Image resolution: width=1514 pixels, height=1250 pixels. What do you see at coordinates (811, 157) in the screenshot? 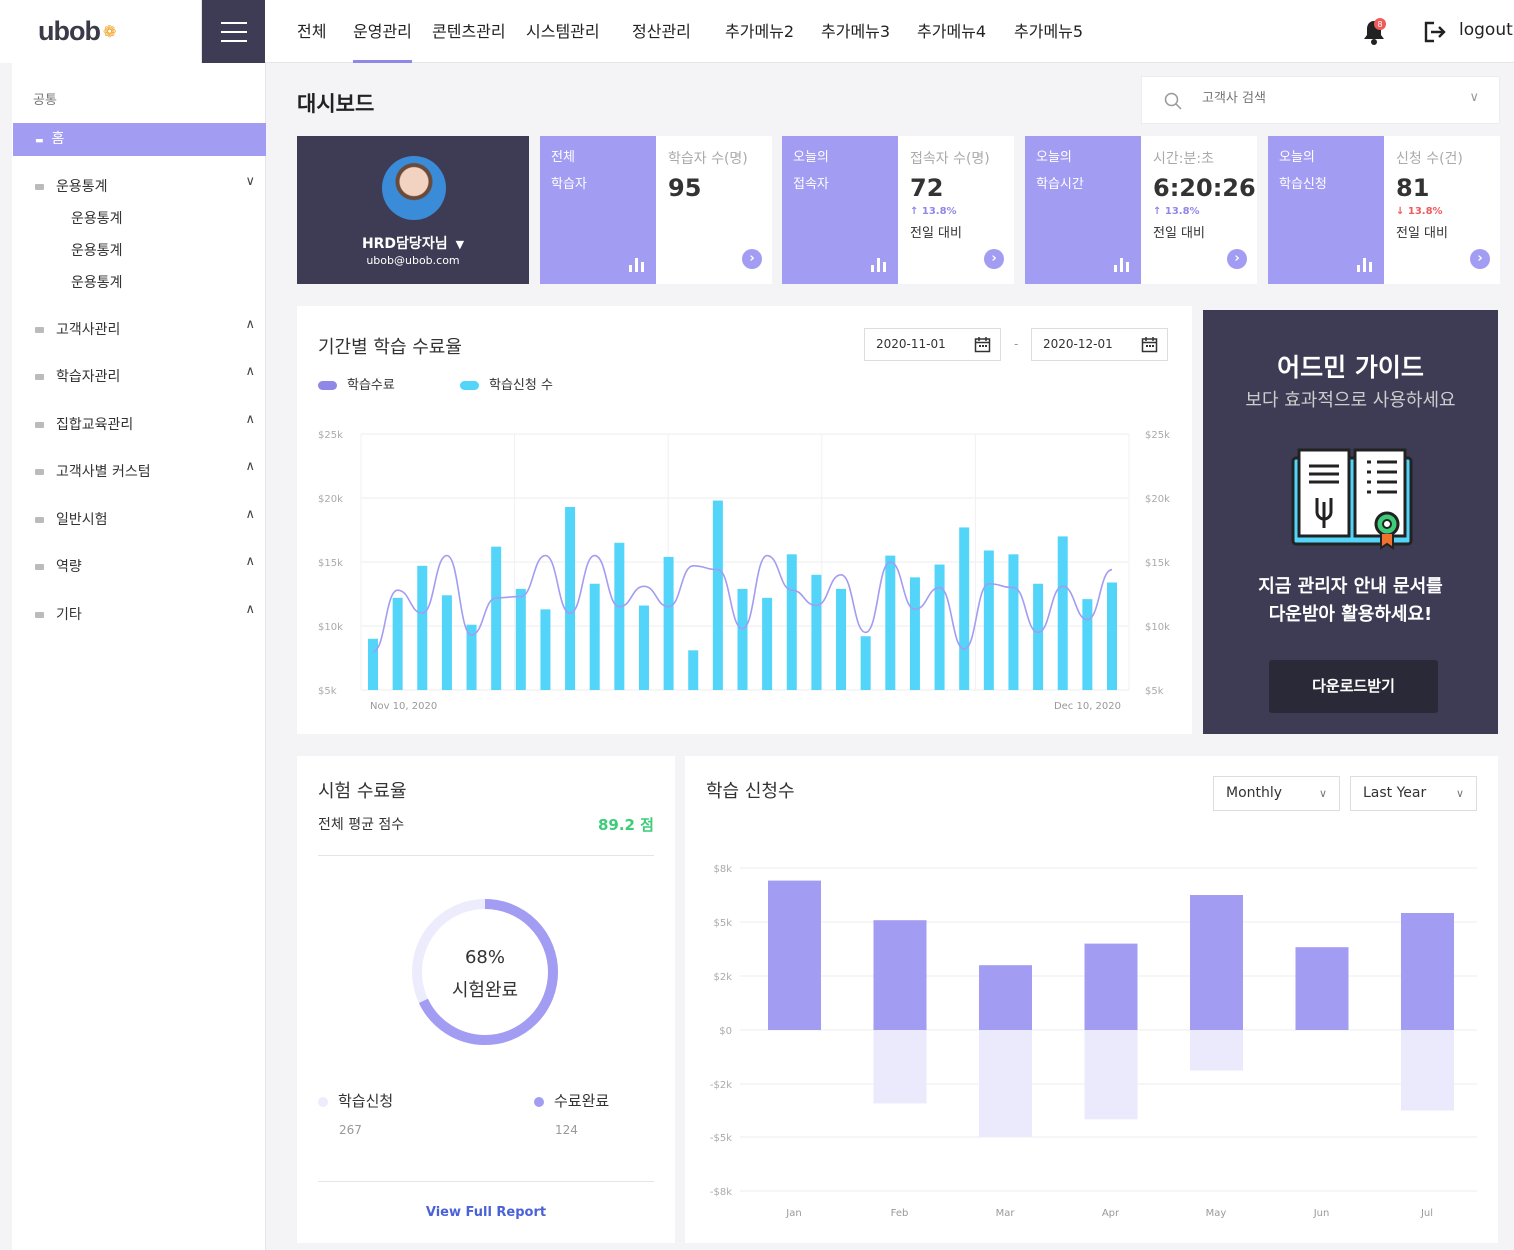
I see `stat-label-line1: 오늘의` at bounding box center [811, 157].